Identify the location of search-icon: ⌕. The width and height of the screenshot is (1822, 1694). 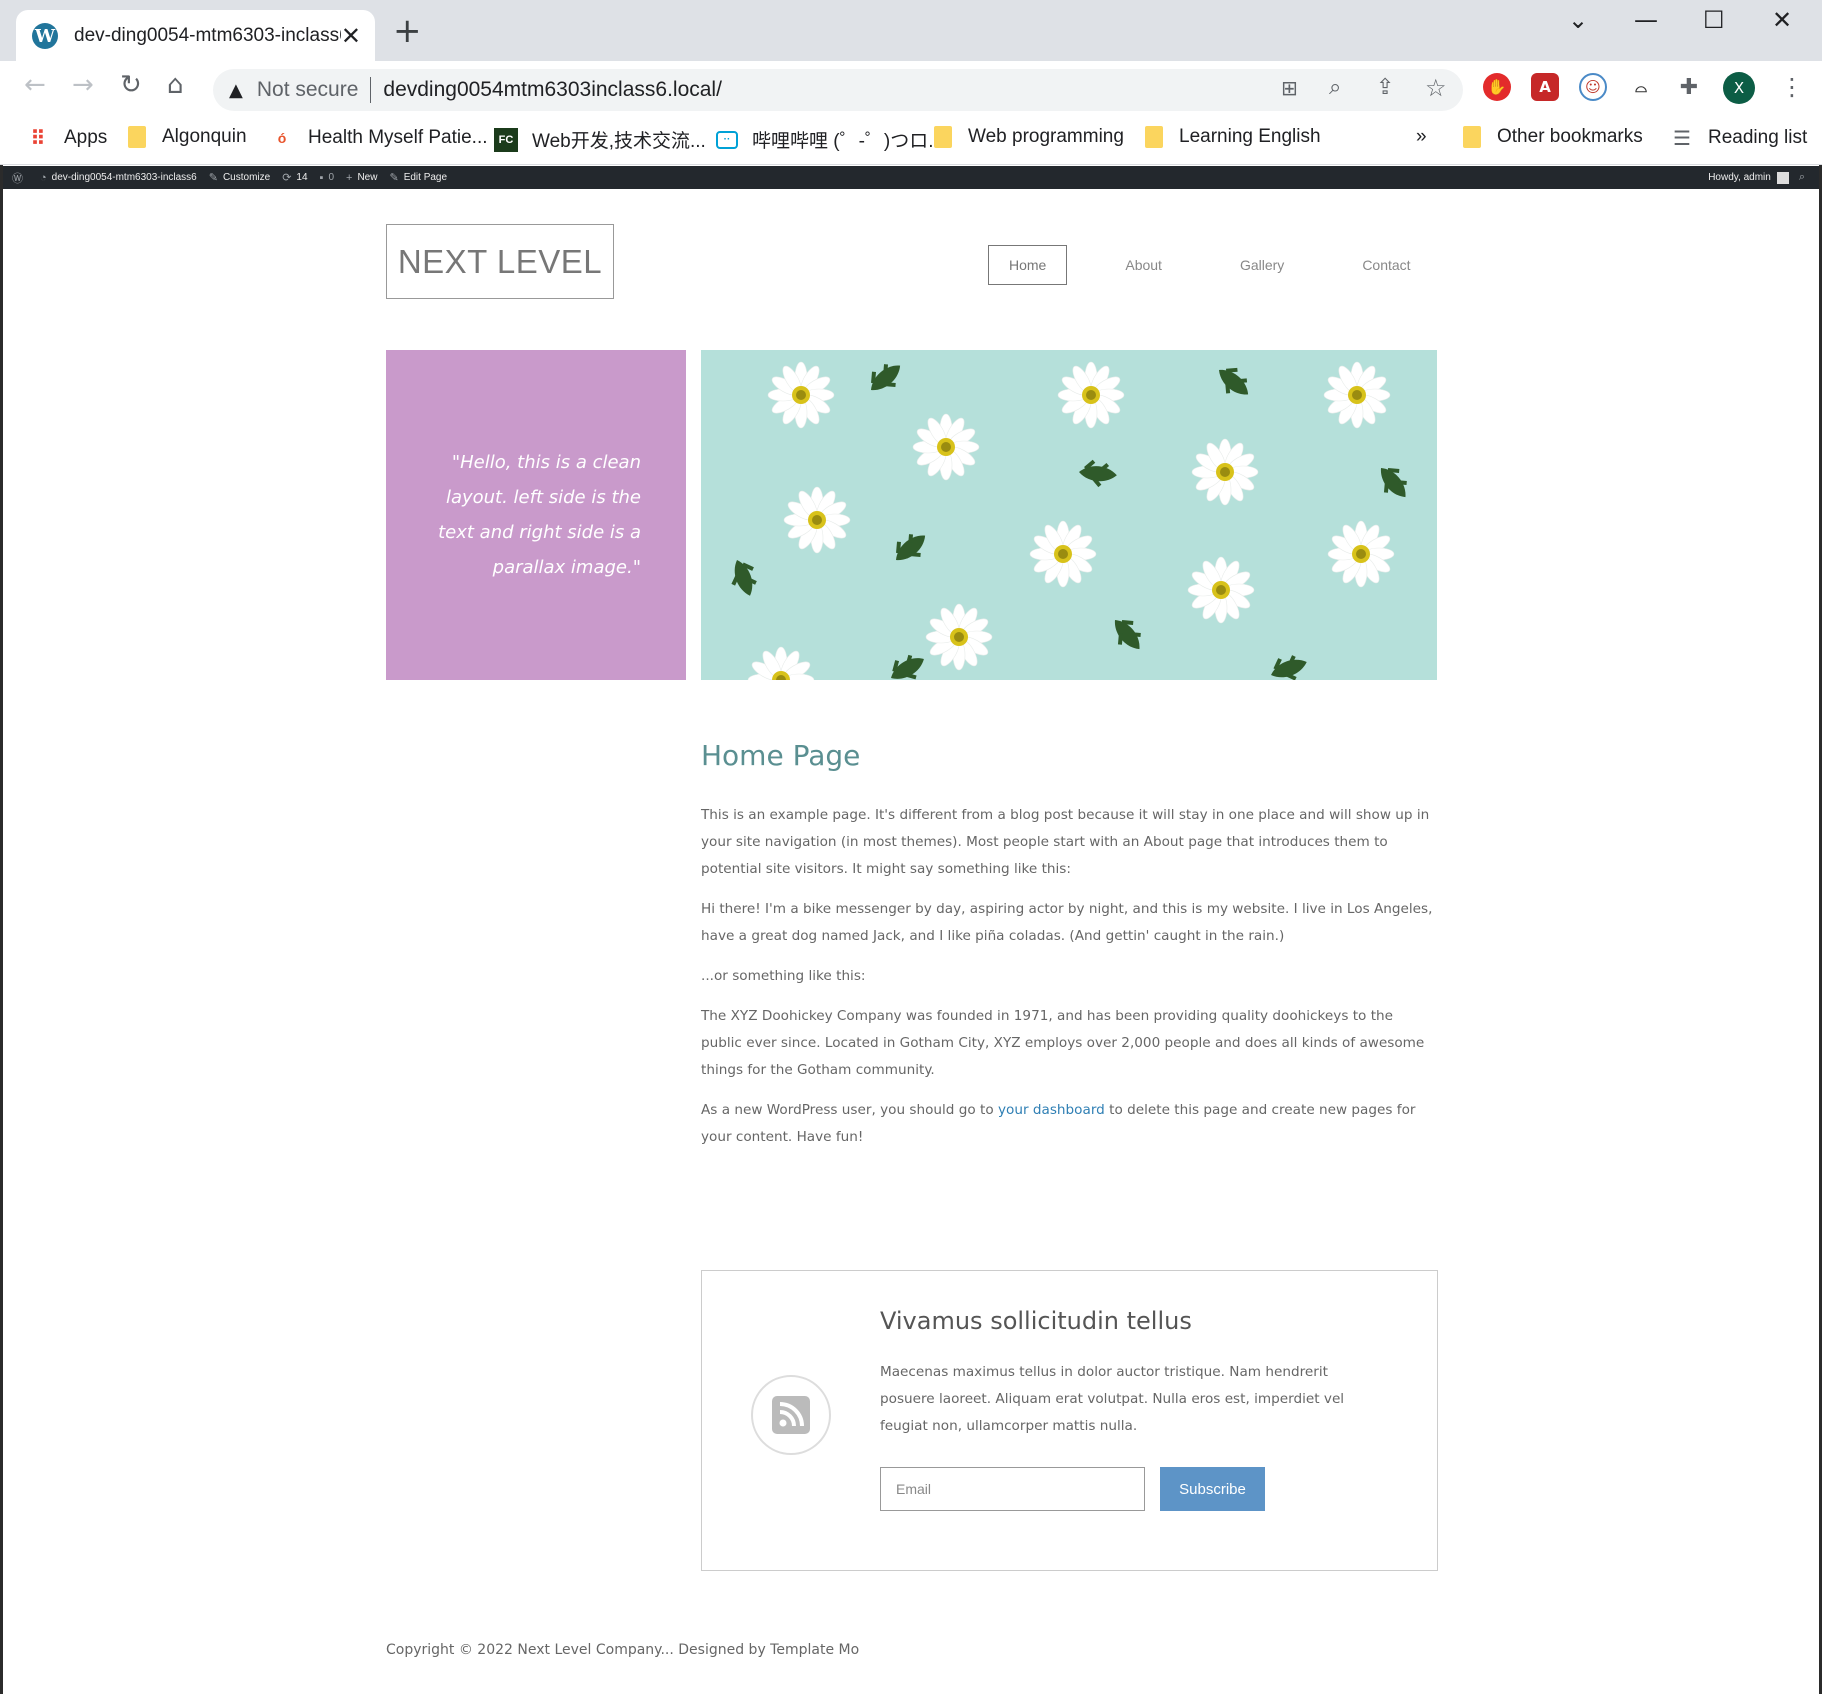
(1802, 177).